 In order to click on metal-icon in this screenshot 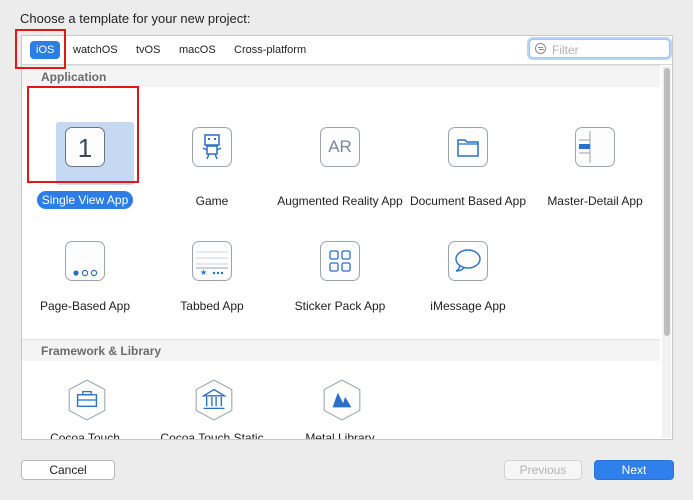, I will do `click(340, 399)`.